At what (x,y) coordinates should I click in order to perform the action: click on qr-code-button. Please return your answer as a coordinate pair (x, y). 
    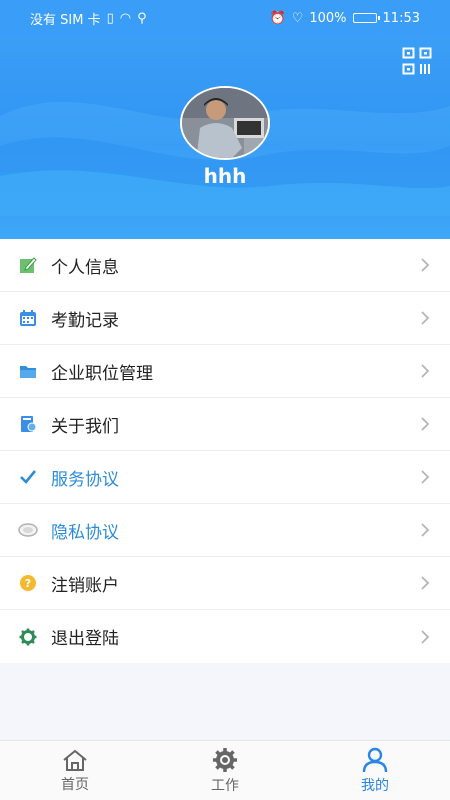
    Looking at the image, I should click on (417, 61).